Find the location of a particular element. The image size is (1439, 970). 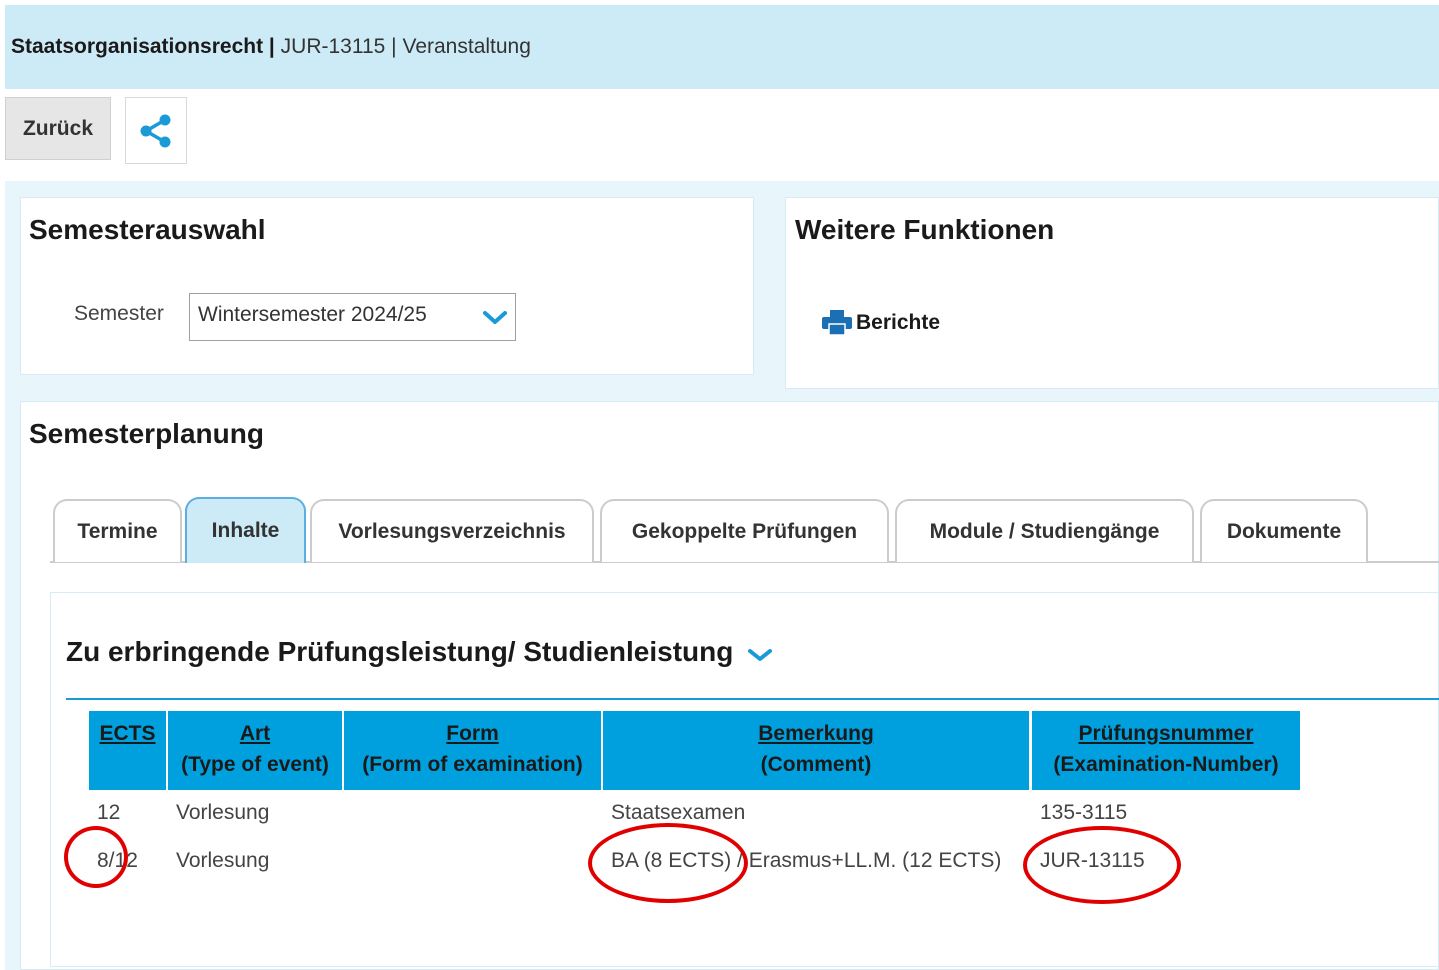

semester-label: Semester is located at coordinates (119, 313).